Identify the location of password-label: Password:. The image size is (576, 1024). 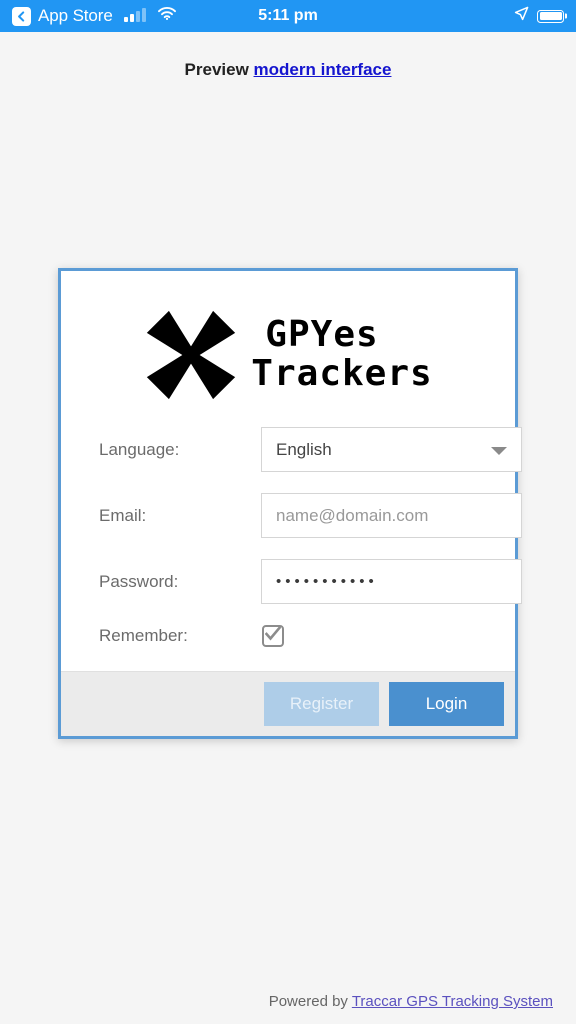
(139, 581).